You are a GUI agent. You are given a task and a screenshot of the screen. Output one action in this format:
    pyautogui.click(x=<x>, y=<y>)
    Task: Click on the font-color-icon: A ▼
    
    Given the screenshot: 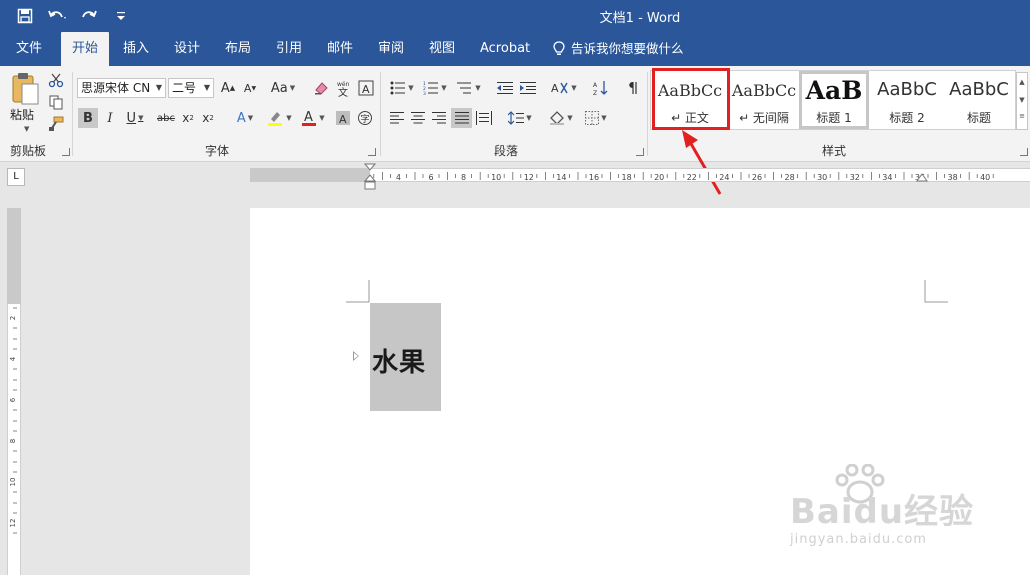 What is the action you would take?
    pyautogui.click(x=313, y=118)
    